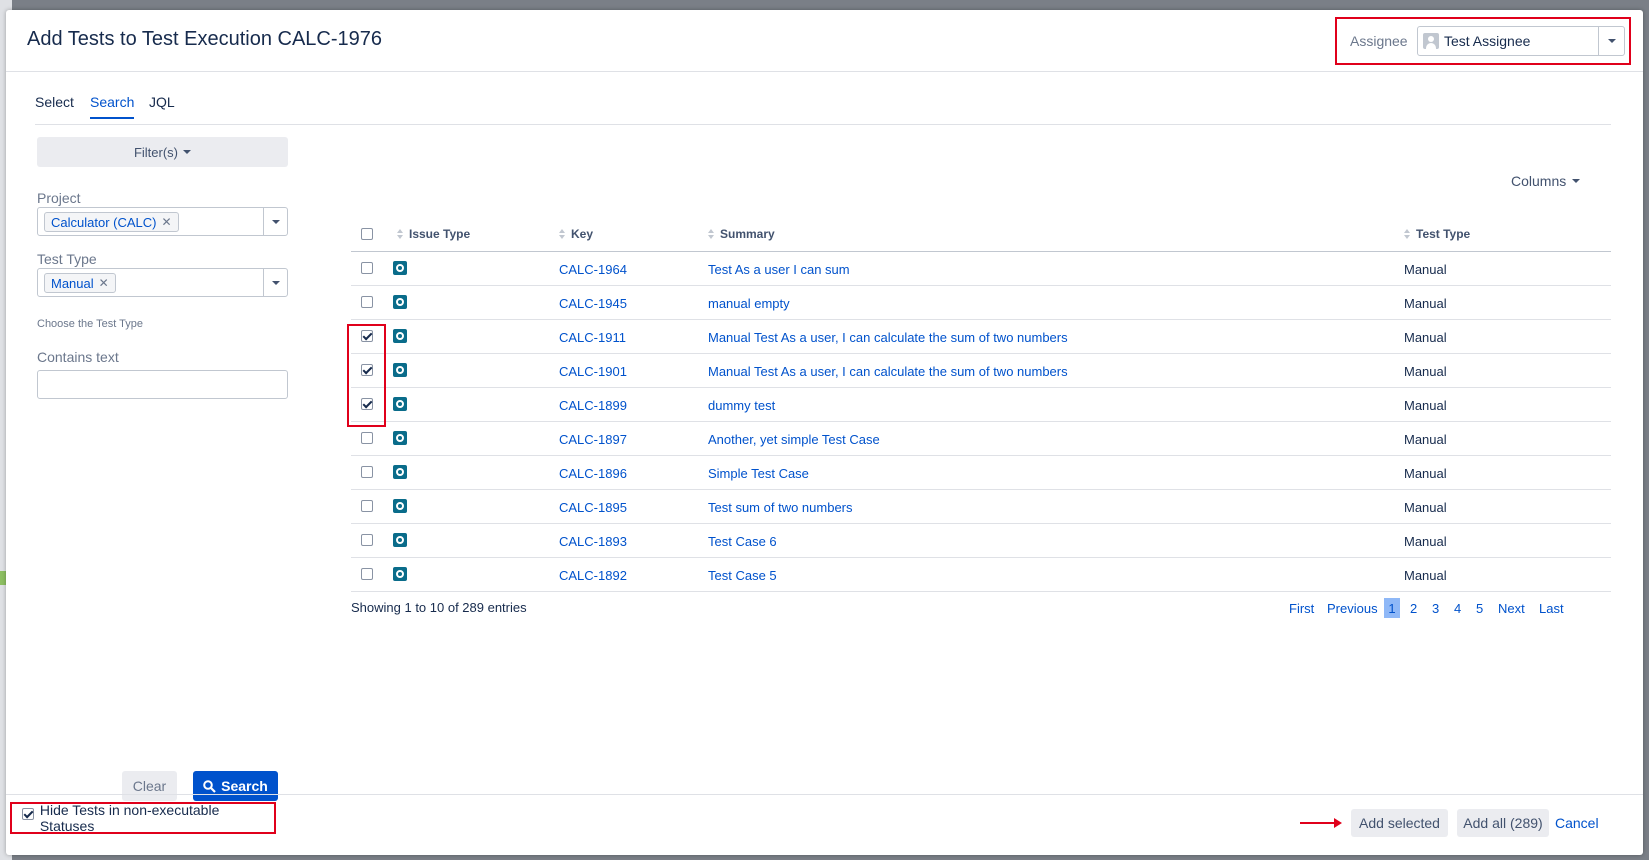 Image resolution: width=1649 pixels, height=860 pixels. Describe the element at coordinates (67, 259) in the screenshot. I see `test-type-label: Test Type` at that location.